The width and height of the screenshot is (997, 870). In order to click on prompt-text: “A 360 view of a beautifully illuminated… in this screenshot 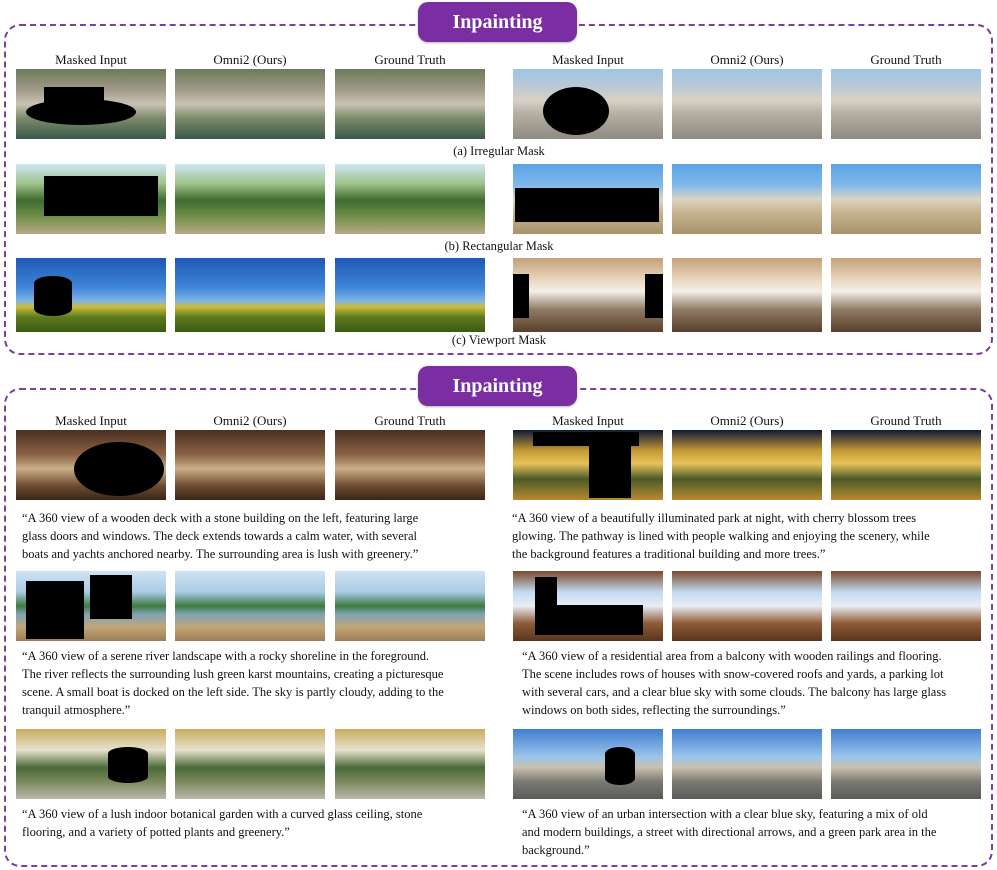, I will do `click(721, 536)`.